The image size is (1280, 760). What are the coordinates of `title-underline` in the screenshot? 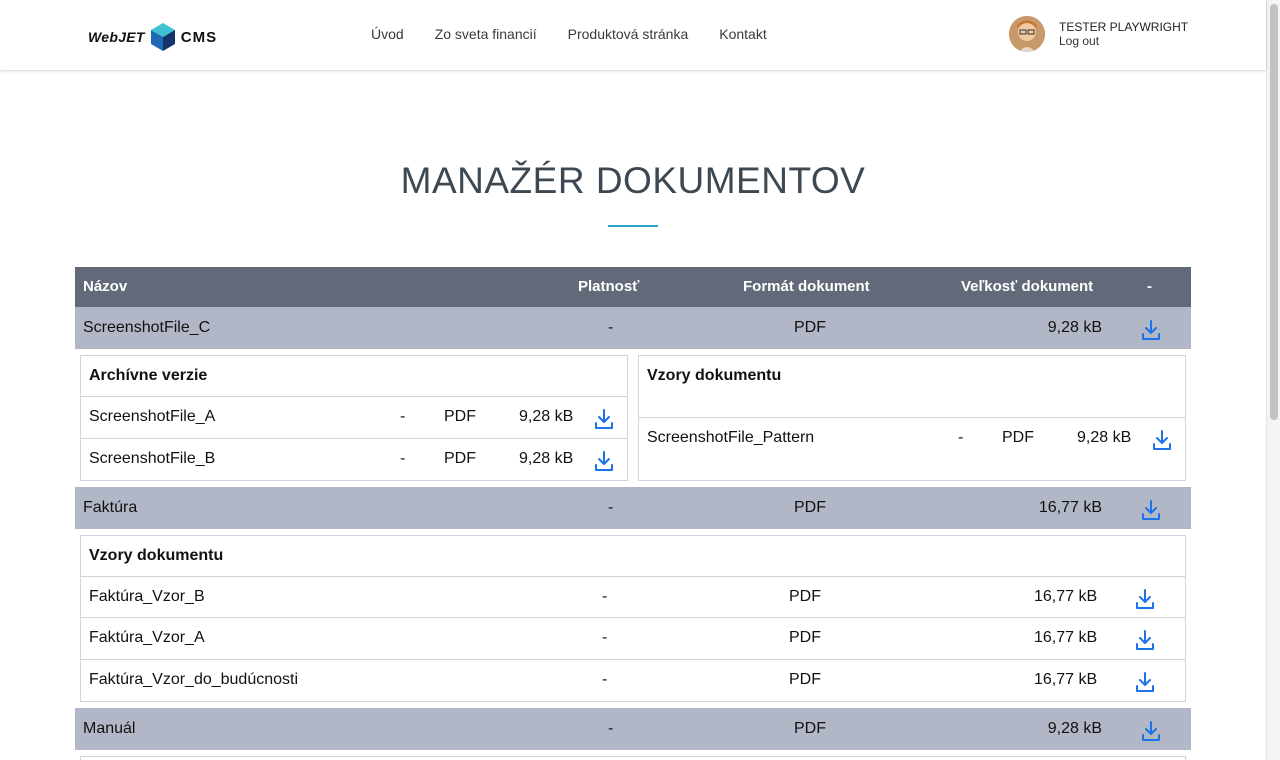 It's located at (633, 226).